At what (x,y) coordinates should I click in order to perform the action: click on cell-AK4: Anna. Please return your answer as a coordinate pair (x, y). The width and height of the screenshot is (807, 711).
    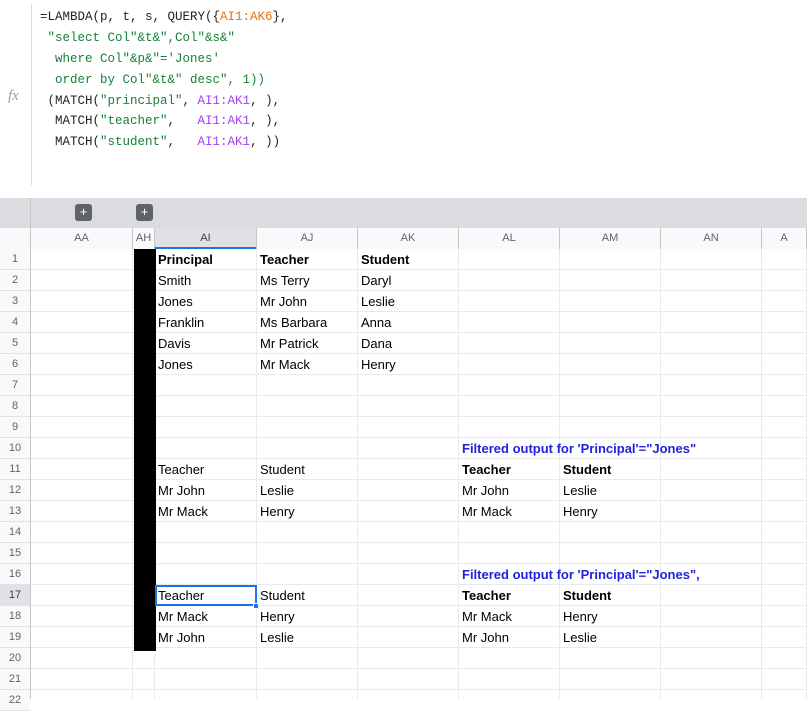
    Looking at the image, I should click on (408, 322).